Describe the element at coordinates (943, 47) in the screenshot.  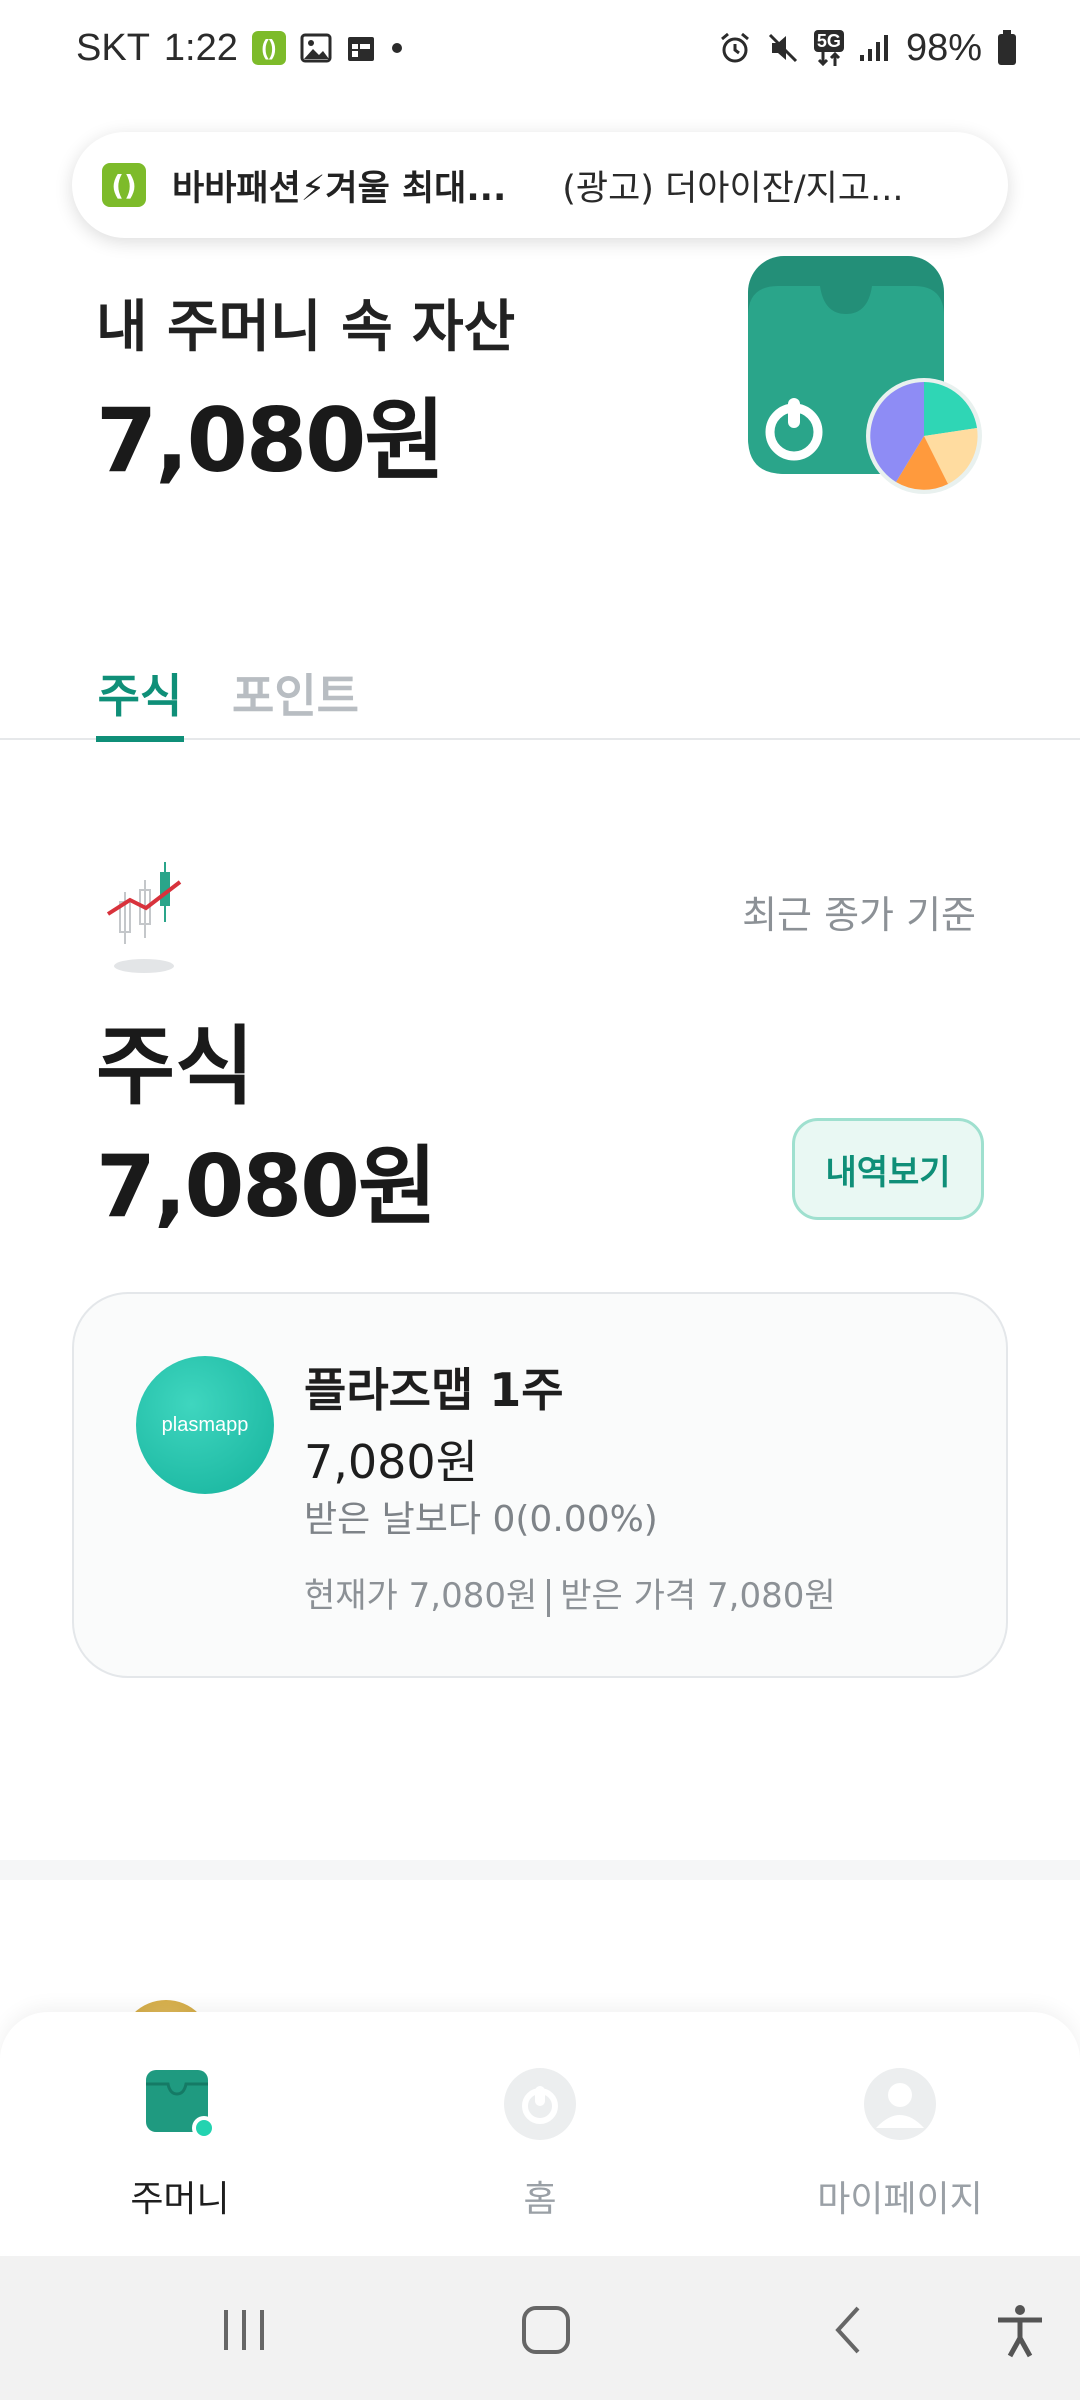
I see `battery-percent: 98%` at that location.